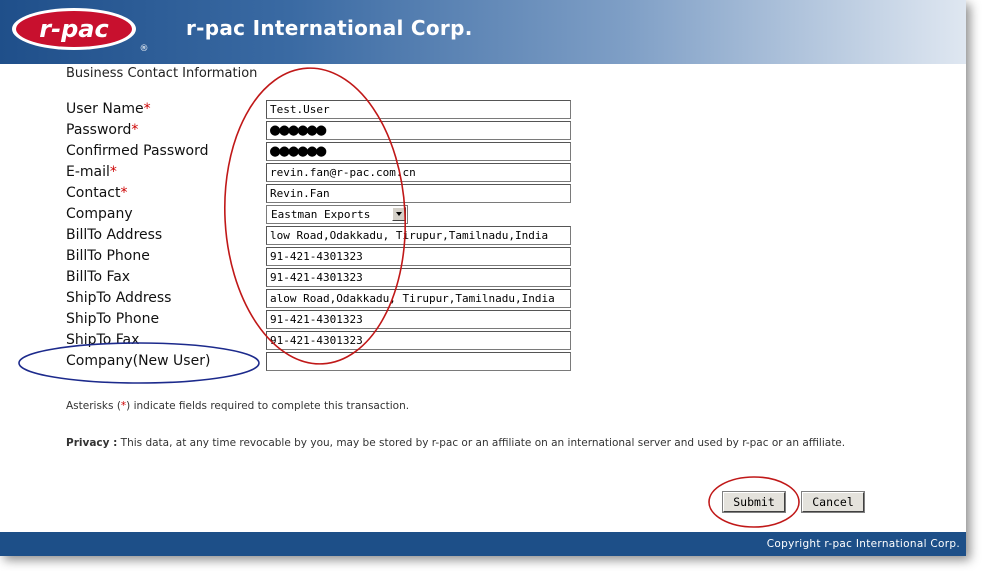 This screenshot has width=983, height=571. What do you see at coordinates (91, 172) in the screenshot?
I see `email-label: E-mail*` at bounding box center [91, 172].